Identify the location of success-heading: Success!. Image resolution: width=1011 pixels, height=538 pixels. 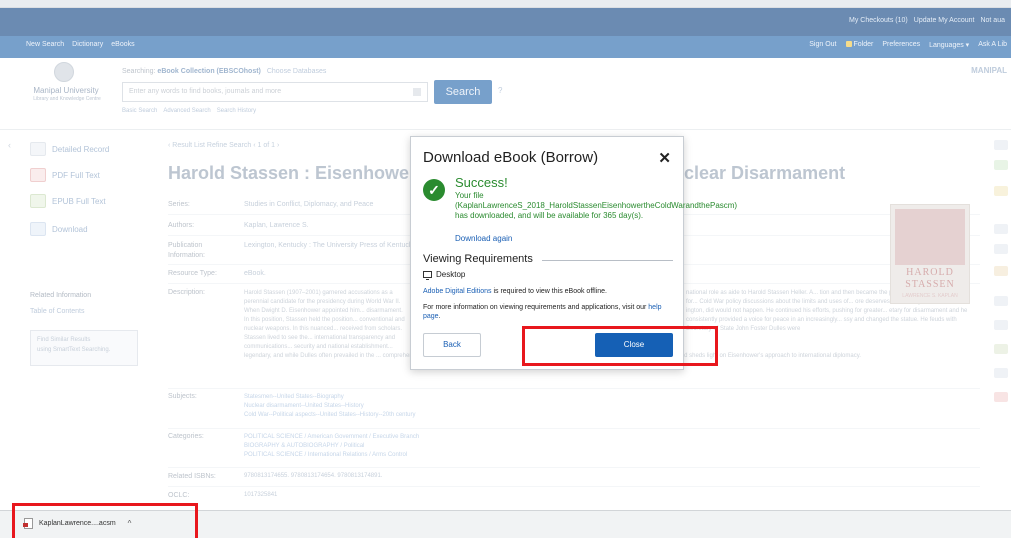
(481, 182).